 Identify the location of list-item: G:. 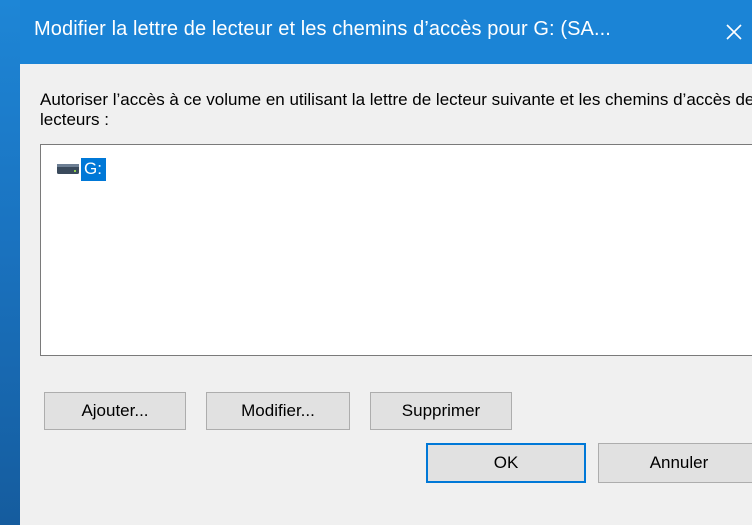
(81, 169).